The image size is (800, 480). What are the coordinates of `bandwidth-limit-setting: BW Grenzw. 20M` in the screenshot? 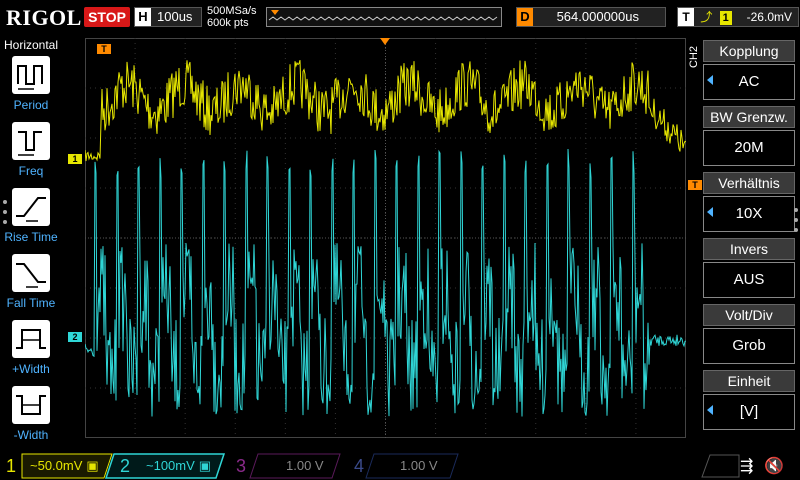 It's located at (749, 137).